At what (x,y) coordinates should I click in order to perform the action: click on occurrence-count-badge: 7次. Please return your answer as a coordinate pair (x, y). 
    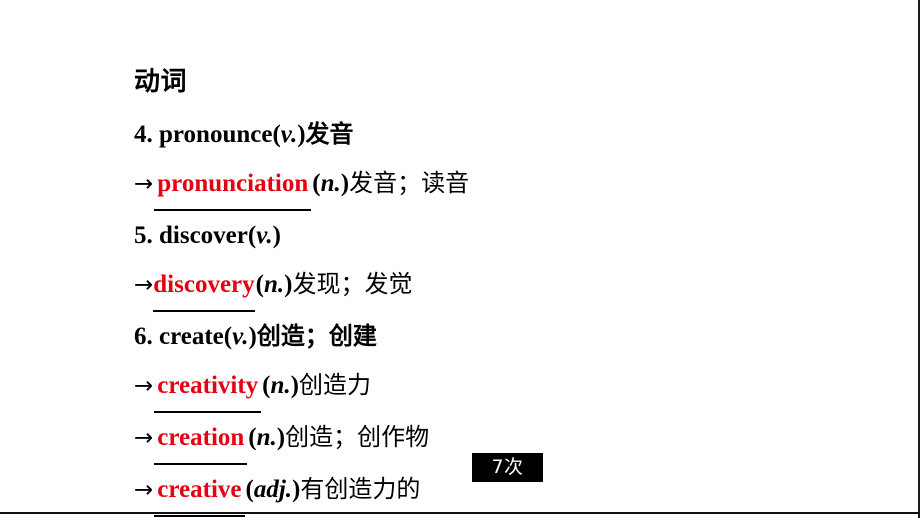
    Looking at the image, I should click on (507, 467).